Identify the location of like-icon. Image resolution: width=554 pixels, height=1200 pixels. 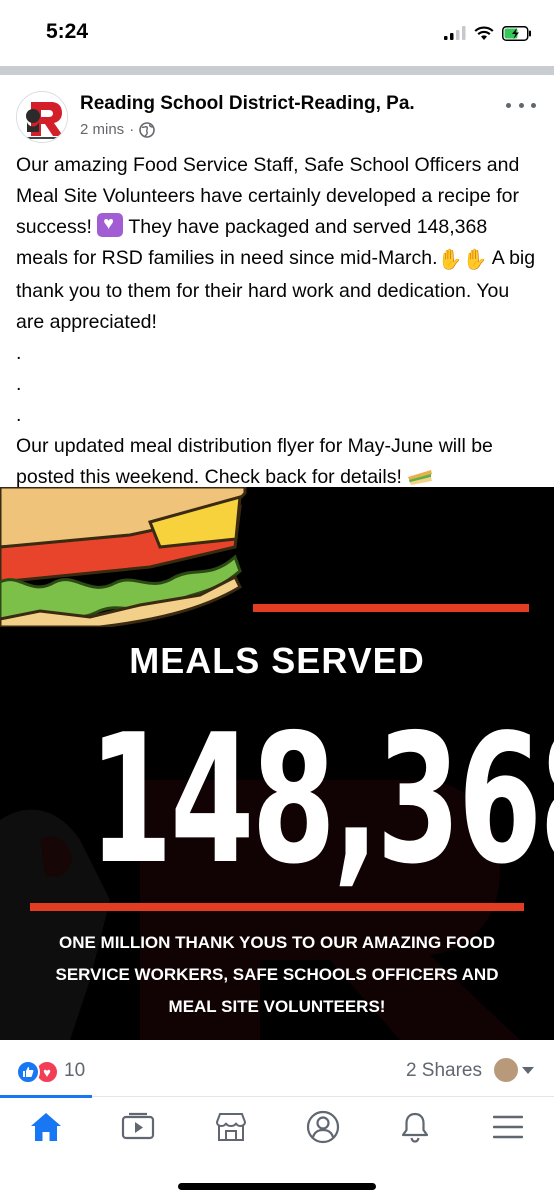
(28, 1072).